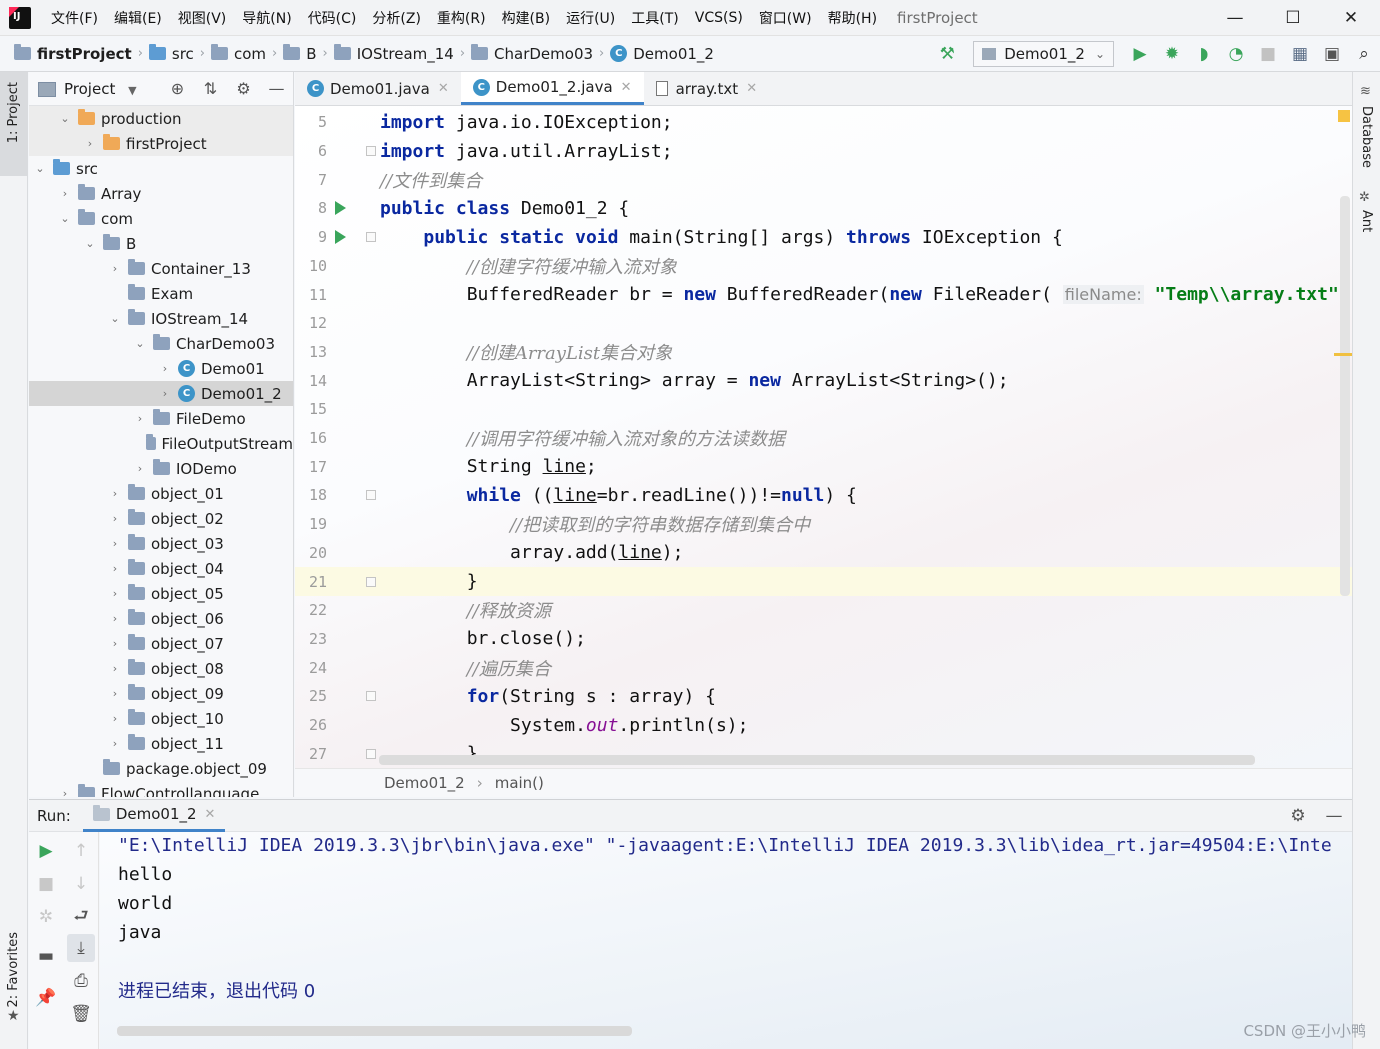 This screenshot has height=1049, width=1380. What do you see at coordinates (311, 409) in the screenshot?
I see `line-number: 15` at bounding box center [311, 409].